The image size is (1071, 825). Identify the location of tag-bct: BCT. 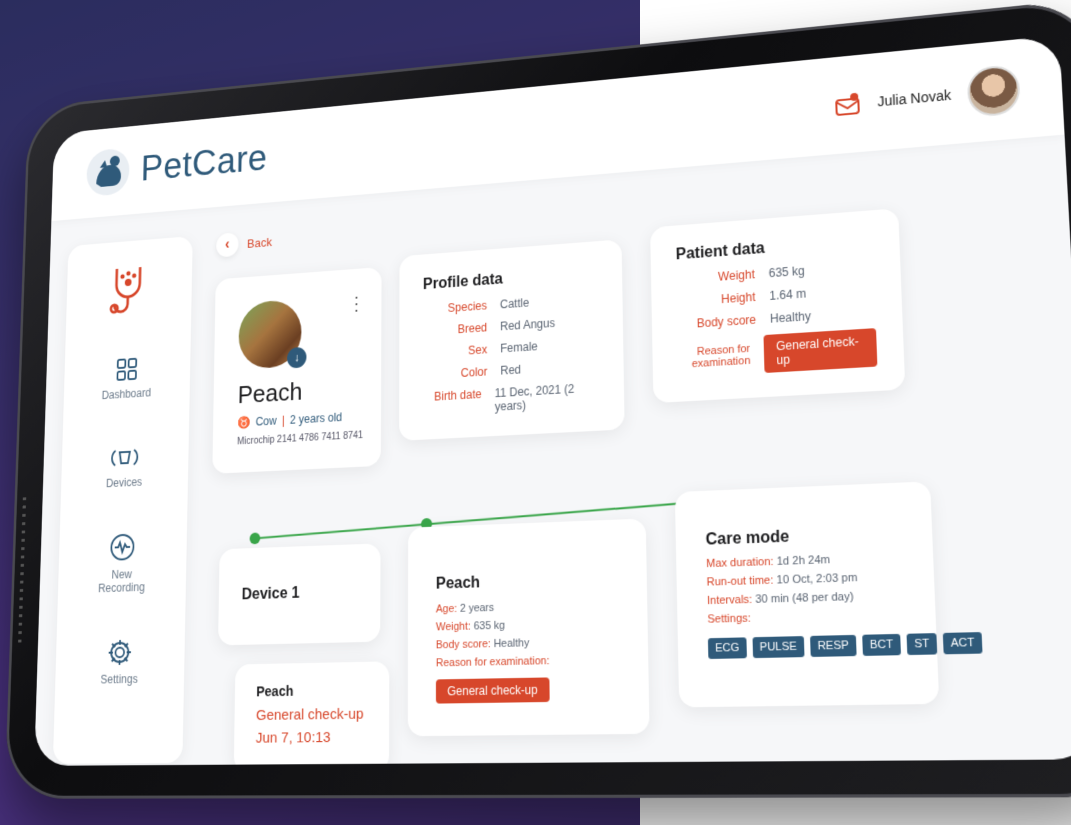
(881, 644).